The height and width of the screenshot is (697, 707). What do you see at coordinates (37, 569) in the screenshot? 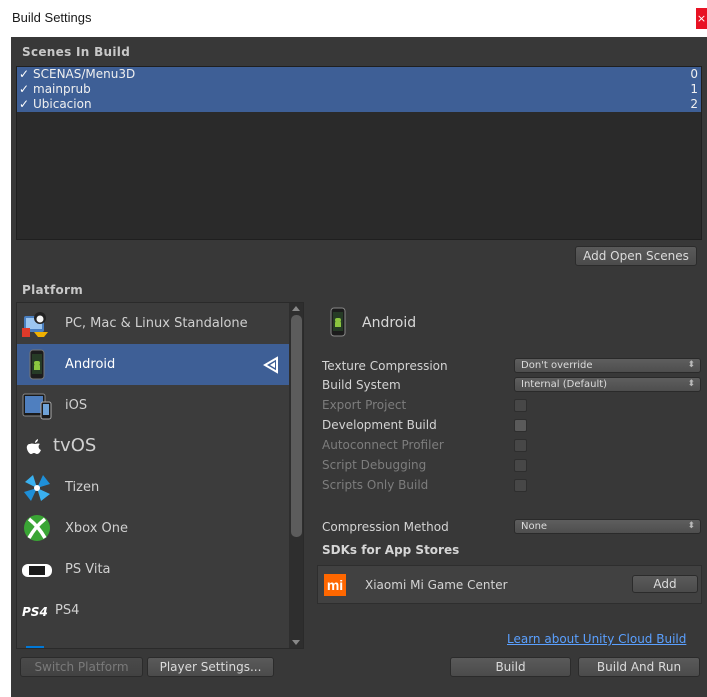
I see `psvita-icon` at bounding box center [37, 569].